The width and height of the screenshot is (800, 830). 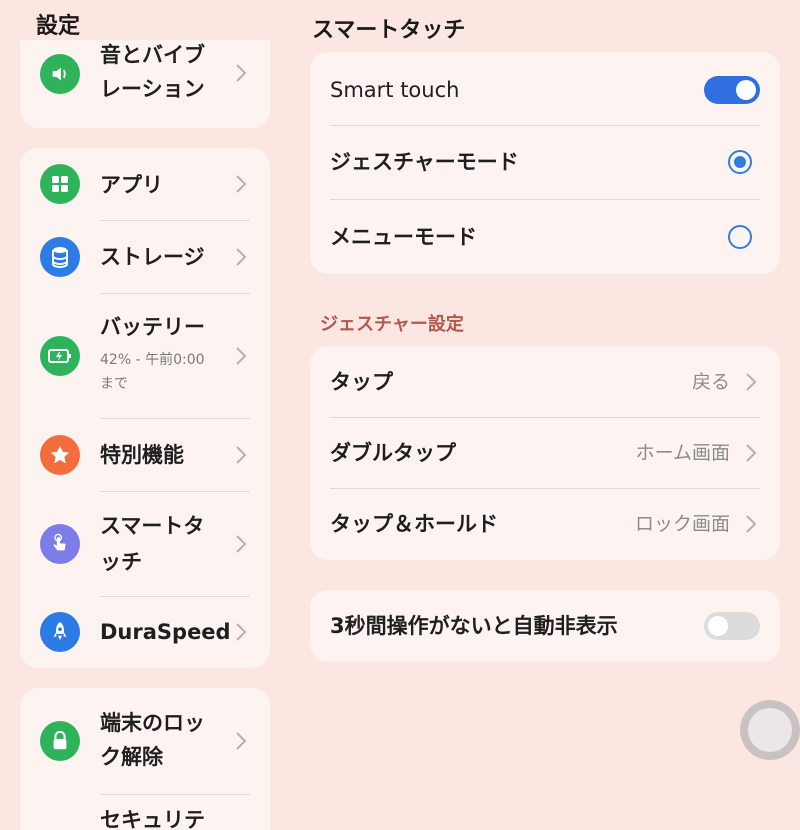 I want to click on gesture-mode-row: ジェスチャーモード, so click(x=545, y=162).